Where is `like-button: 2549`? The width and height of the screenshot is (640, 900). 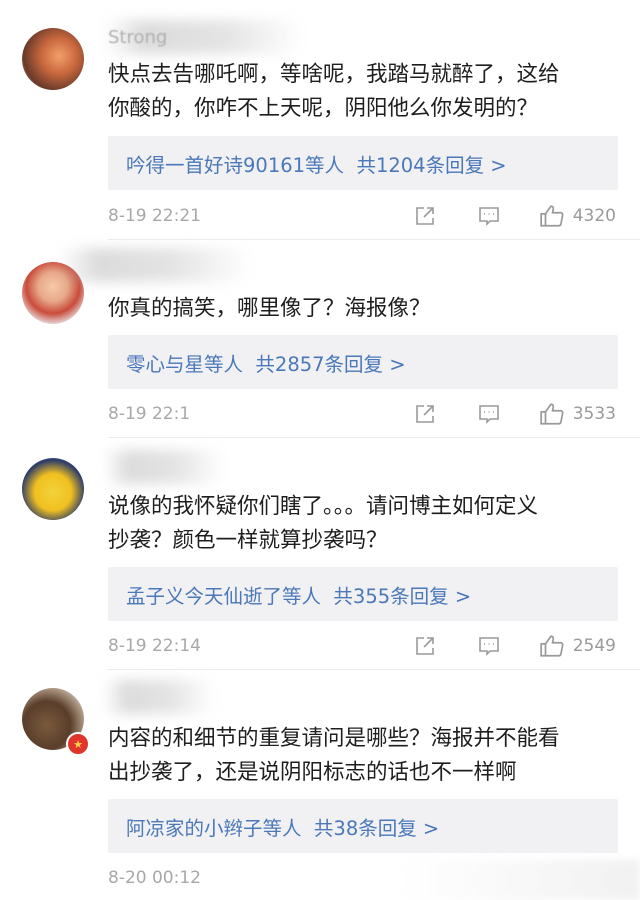
like-button: 2549 is located at coordinates (577, 646).